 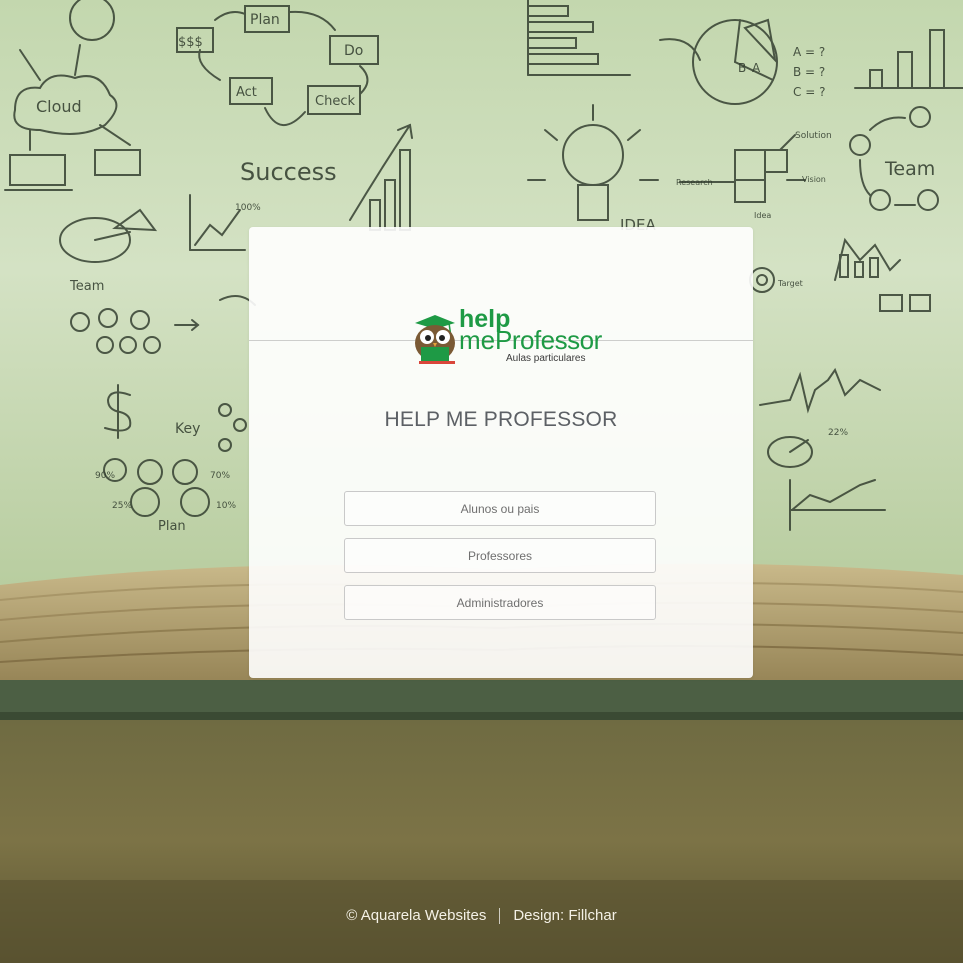 What do you see at coordinates (564, 915) in the screenshot?
I see `footer-design-credit: Design: Fillchar` at bounding box center [564, 915].